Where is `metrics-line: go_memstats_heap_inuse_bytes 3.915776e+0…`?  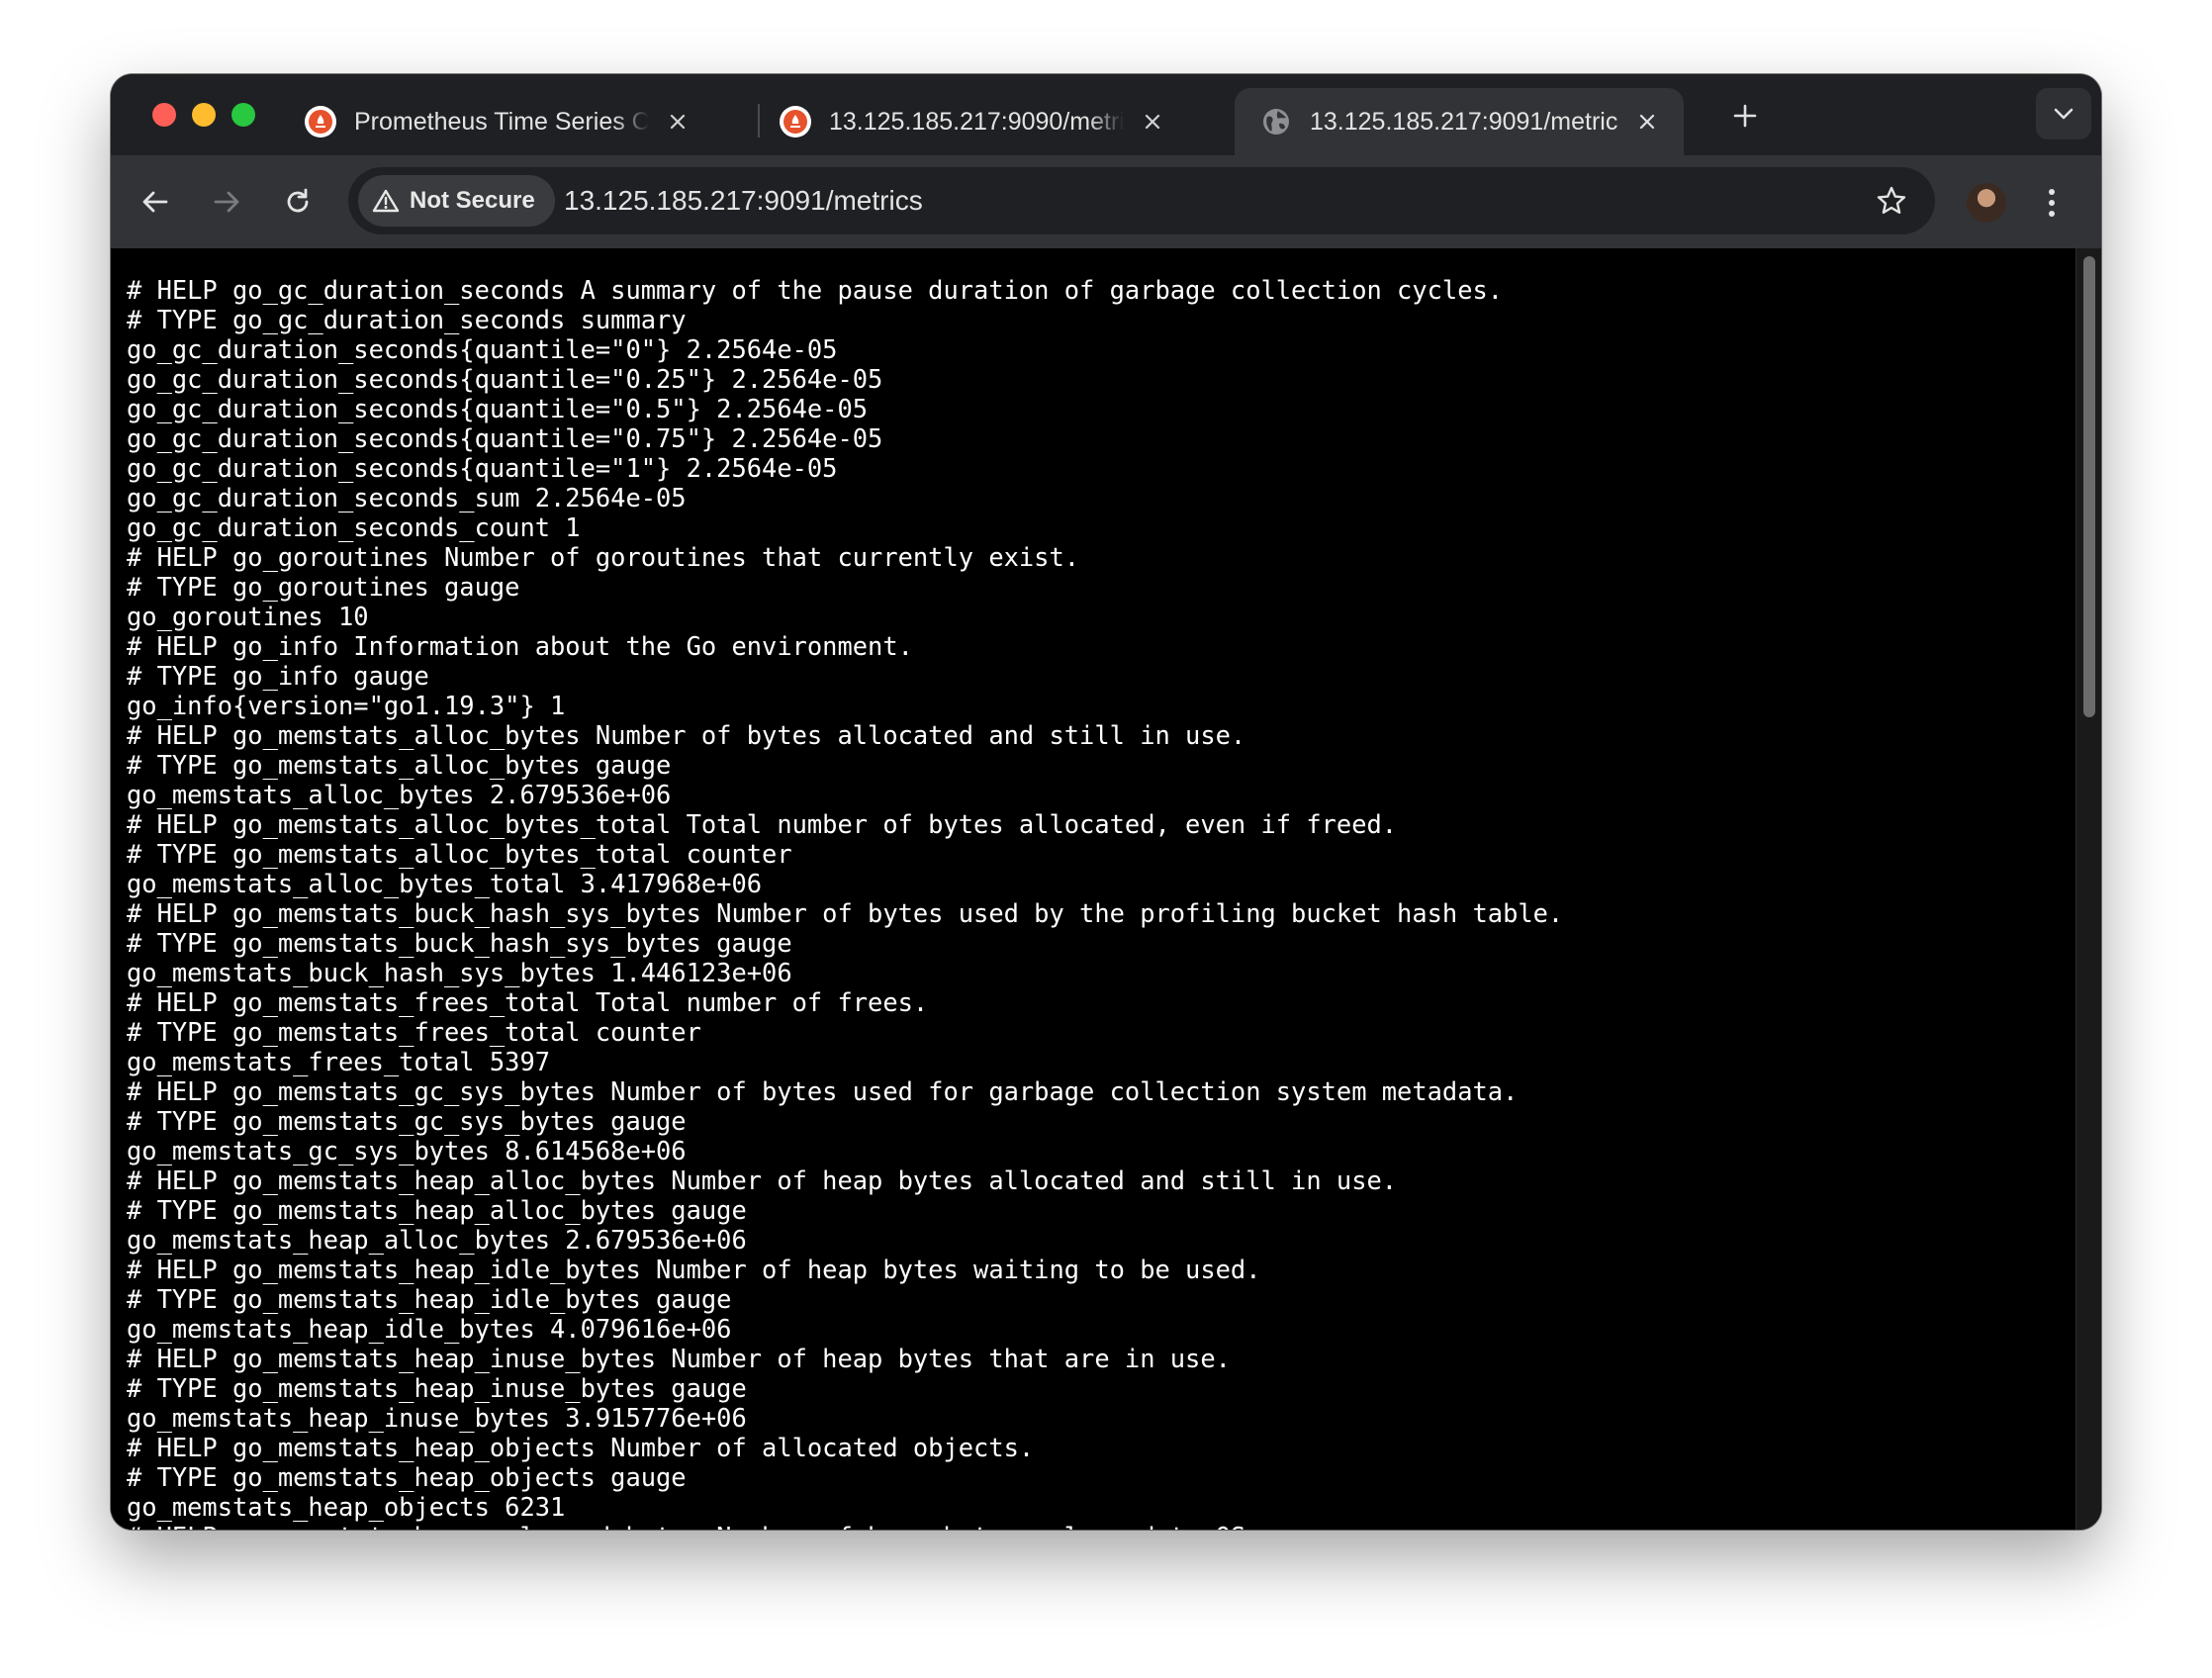 metrics-line: go_memstats_heap_inuse_bytes 3.915776e+0… is located at coordinates (437, 1418).